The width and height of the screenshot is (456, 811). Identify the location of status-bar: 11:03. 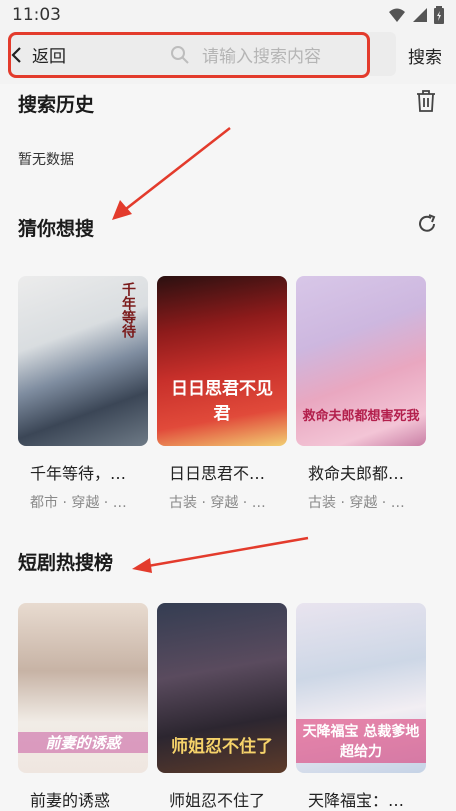
(228, 16).